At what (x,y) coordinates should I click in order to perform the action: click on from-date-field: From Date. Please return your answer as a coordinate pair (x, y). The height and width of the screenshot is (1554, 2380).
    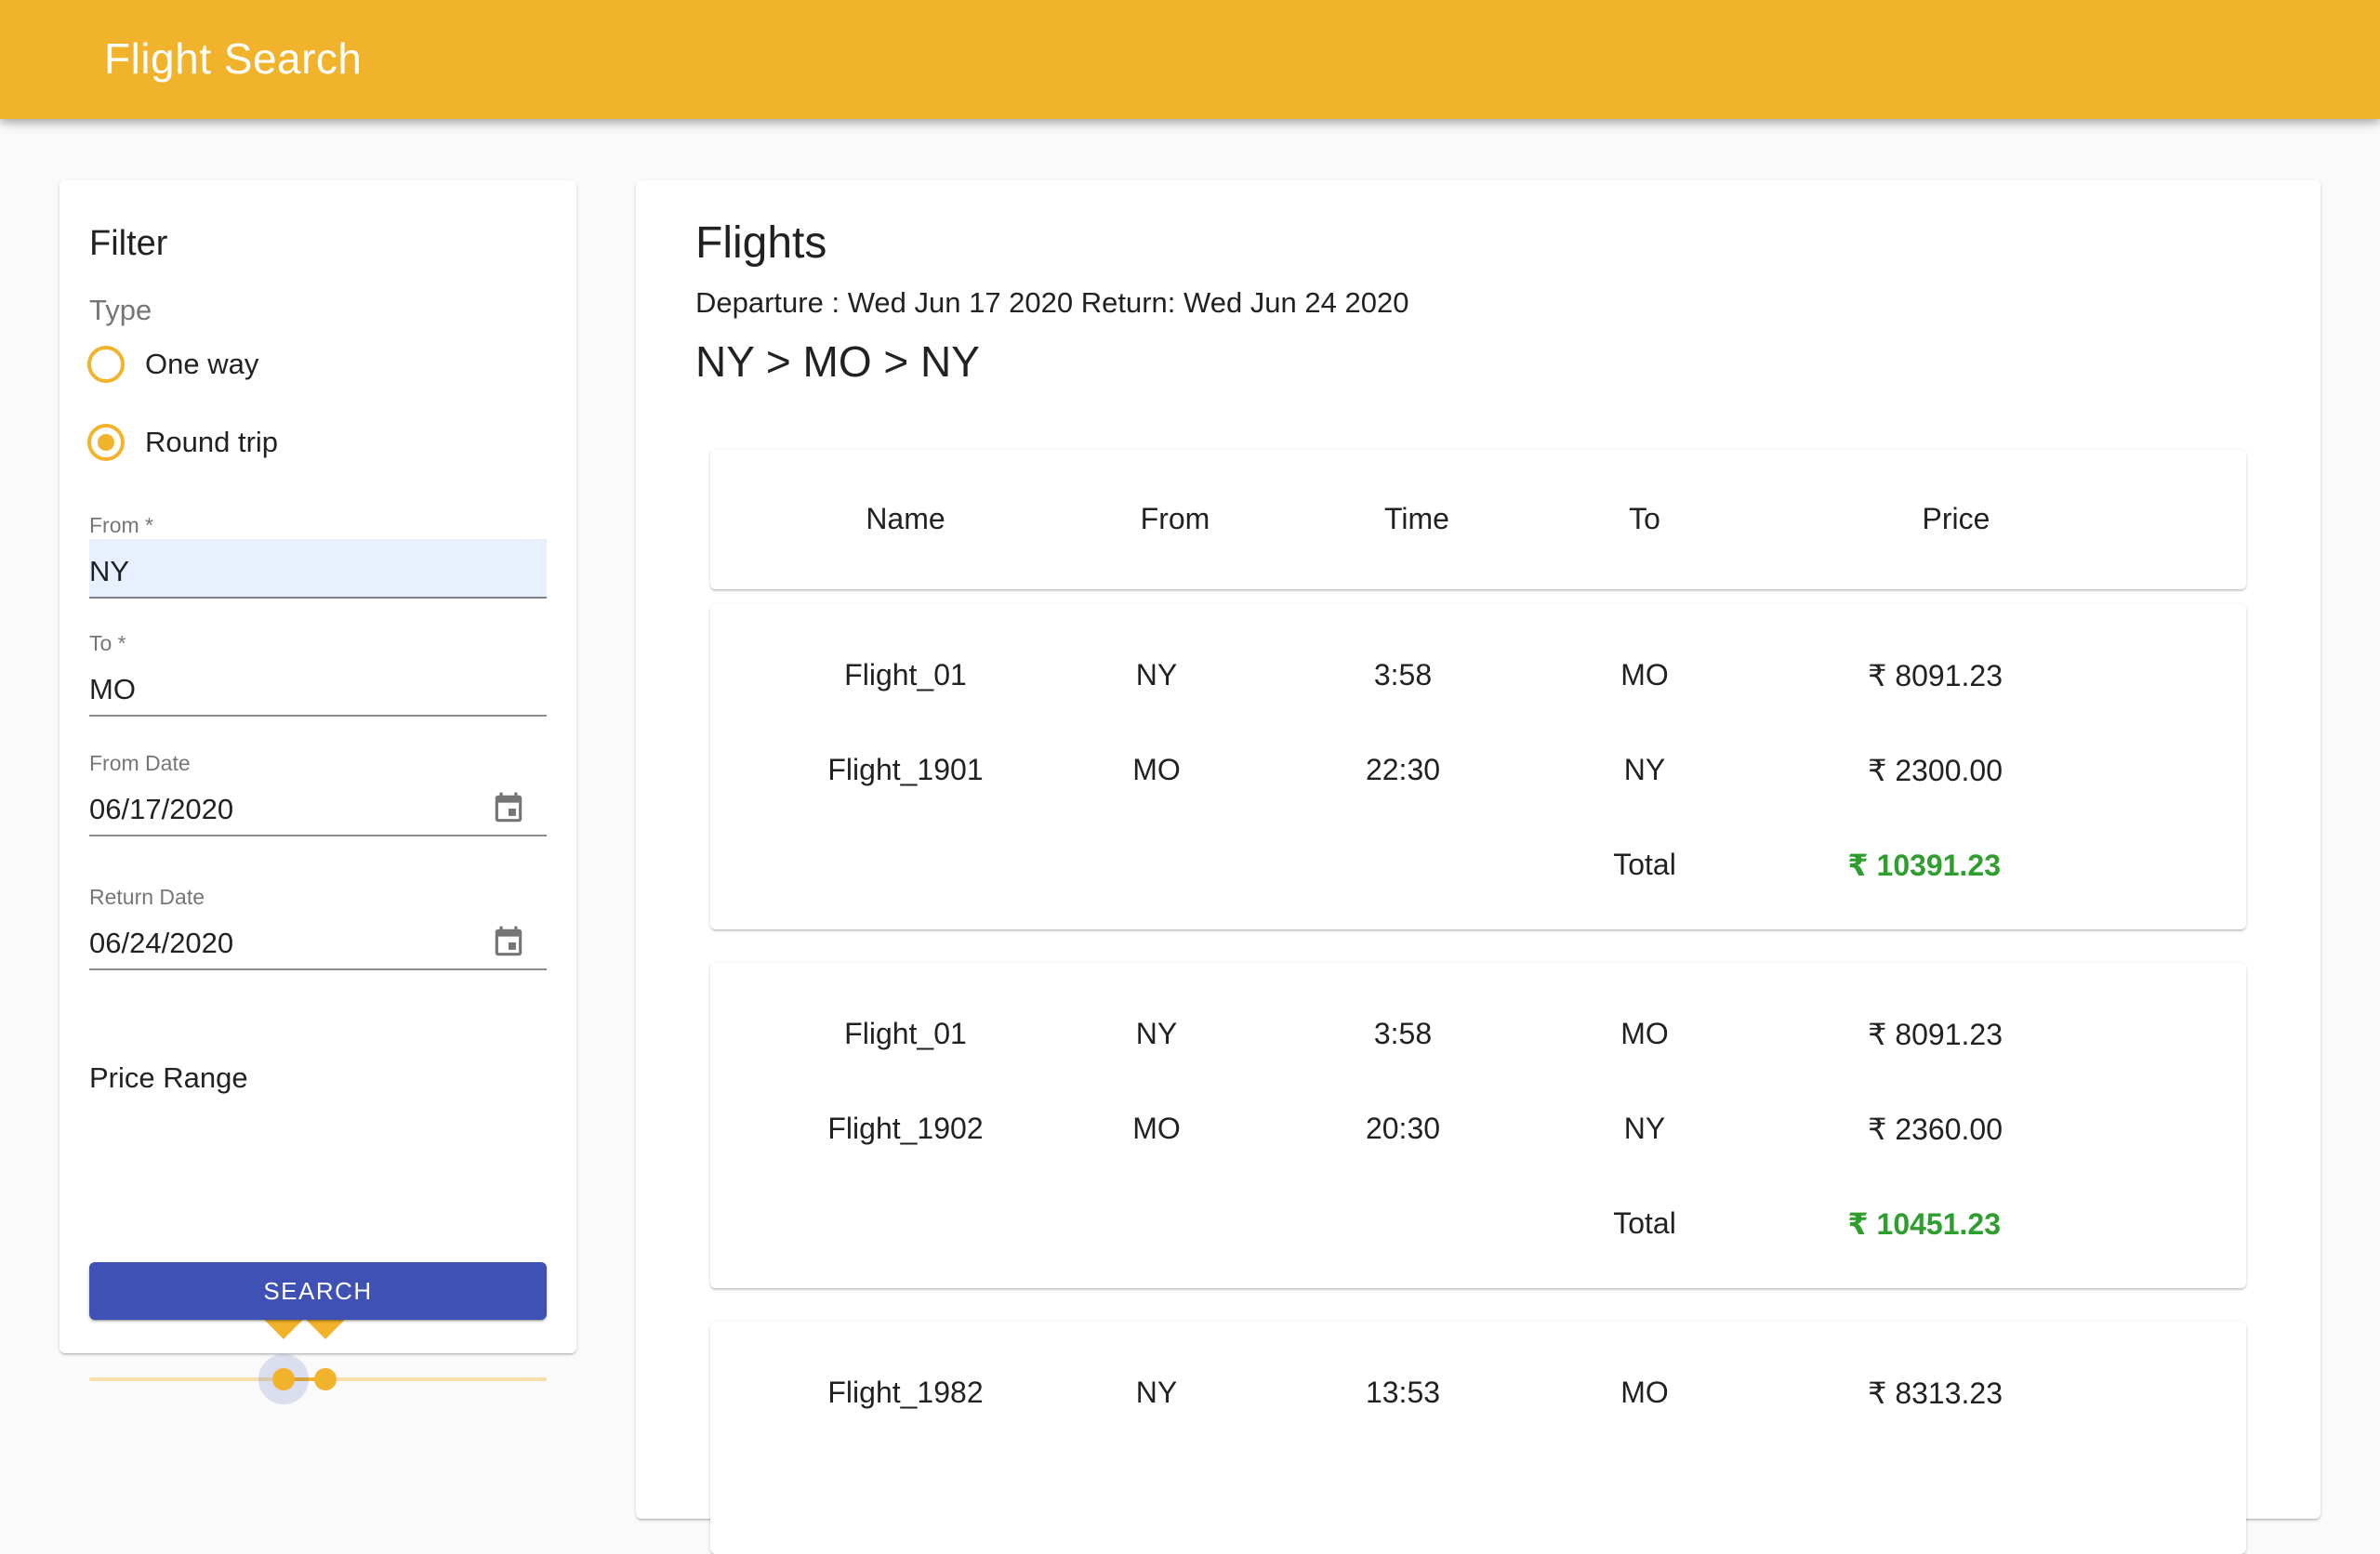
    Looking at the image, I should click on (318, 792).